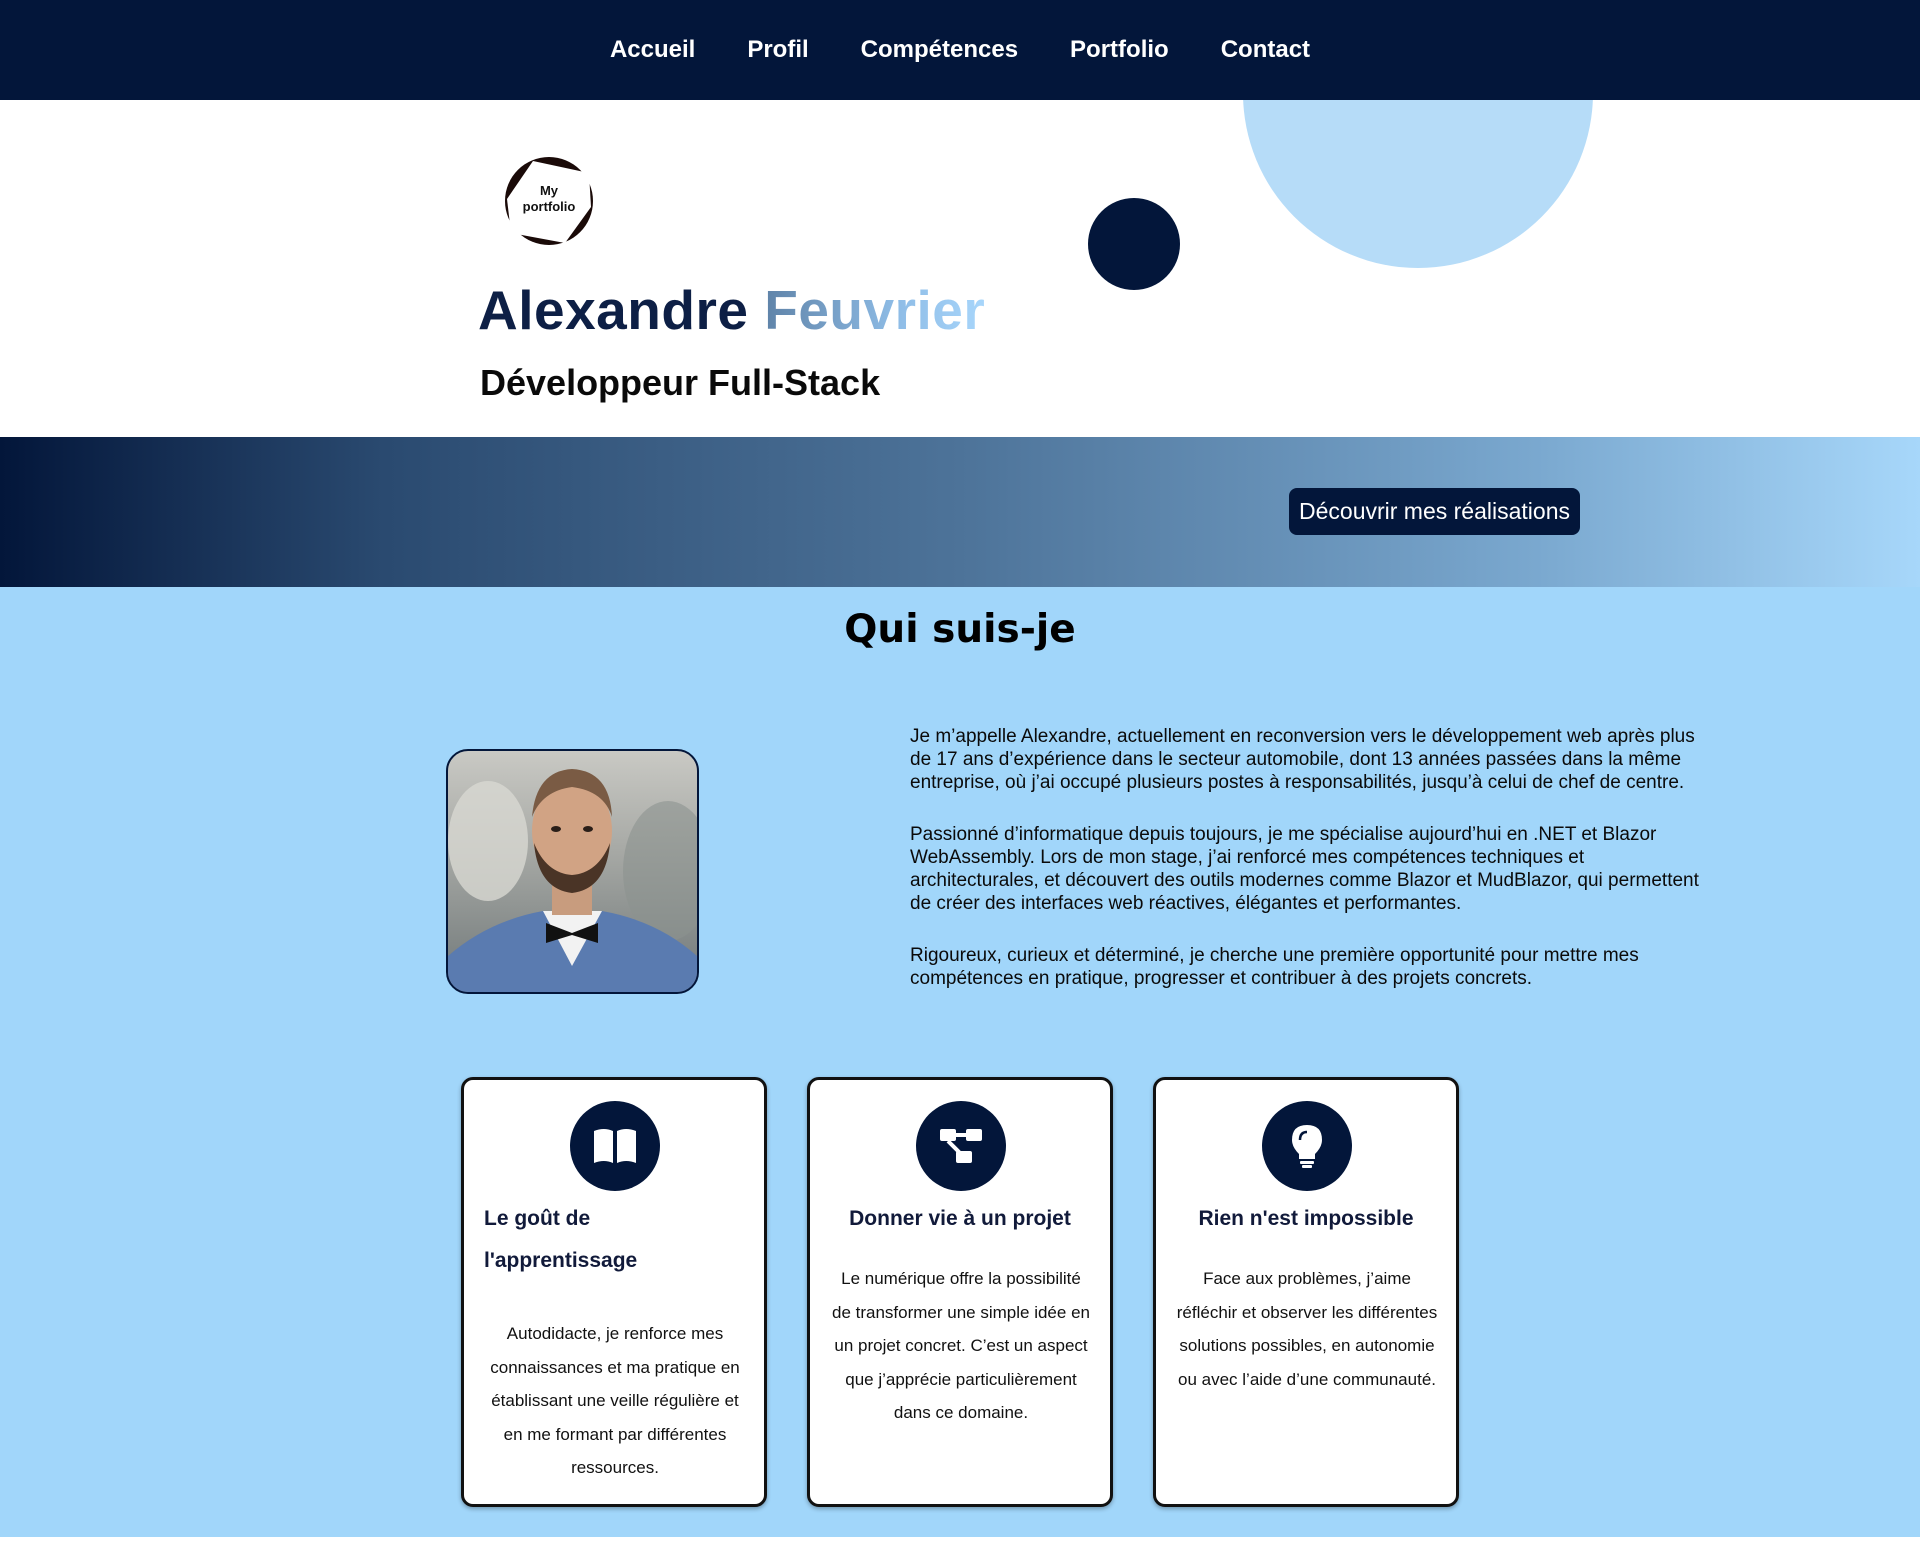 The height and width of the screenshot is (1545, 1920). What do you see at coordinates (939, 50) in the screenshot?
I see `nav-link-competences: Compétences` at bounding box center [939, 50].